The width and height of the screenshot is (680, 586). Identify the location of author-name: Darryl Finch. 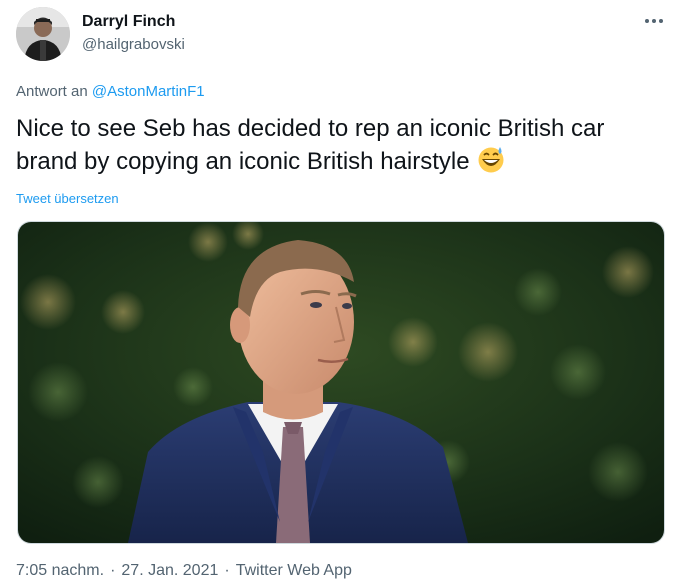
(128, 22).